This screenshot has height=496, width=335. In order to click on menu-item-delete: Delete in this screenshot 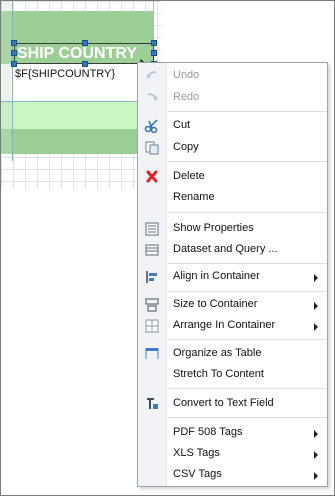, I will do `click(232, 177)`.